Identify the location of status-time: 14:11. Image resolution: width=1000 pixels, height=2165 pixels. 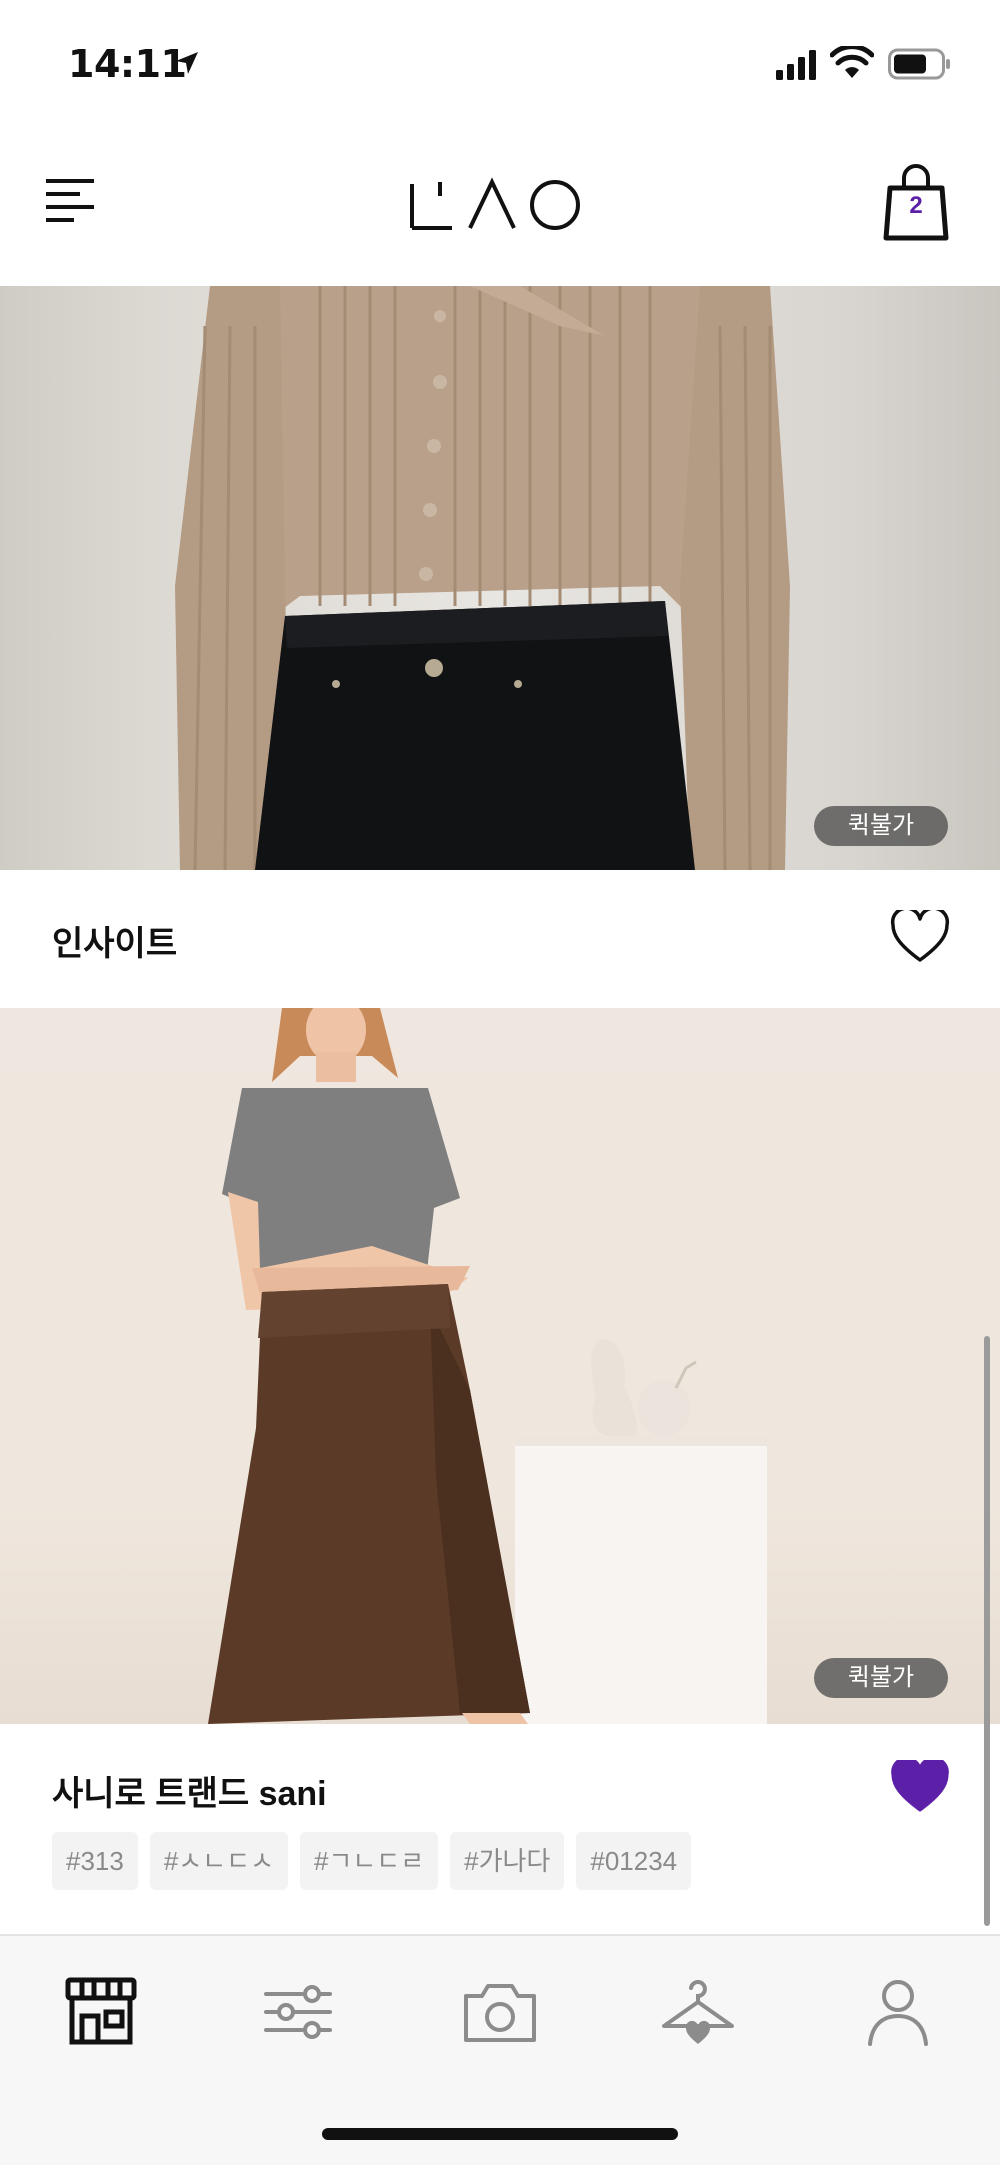
(127, 64).